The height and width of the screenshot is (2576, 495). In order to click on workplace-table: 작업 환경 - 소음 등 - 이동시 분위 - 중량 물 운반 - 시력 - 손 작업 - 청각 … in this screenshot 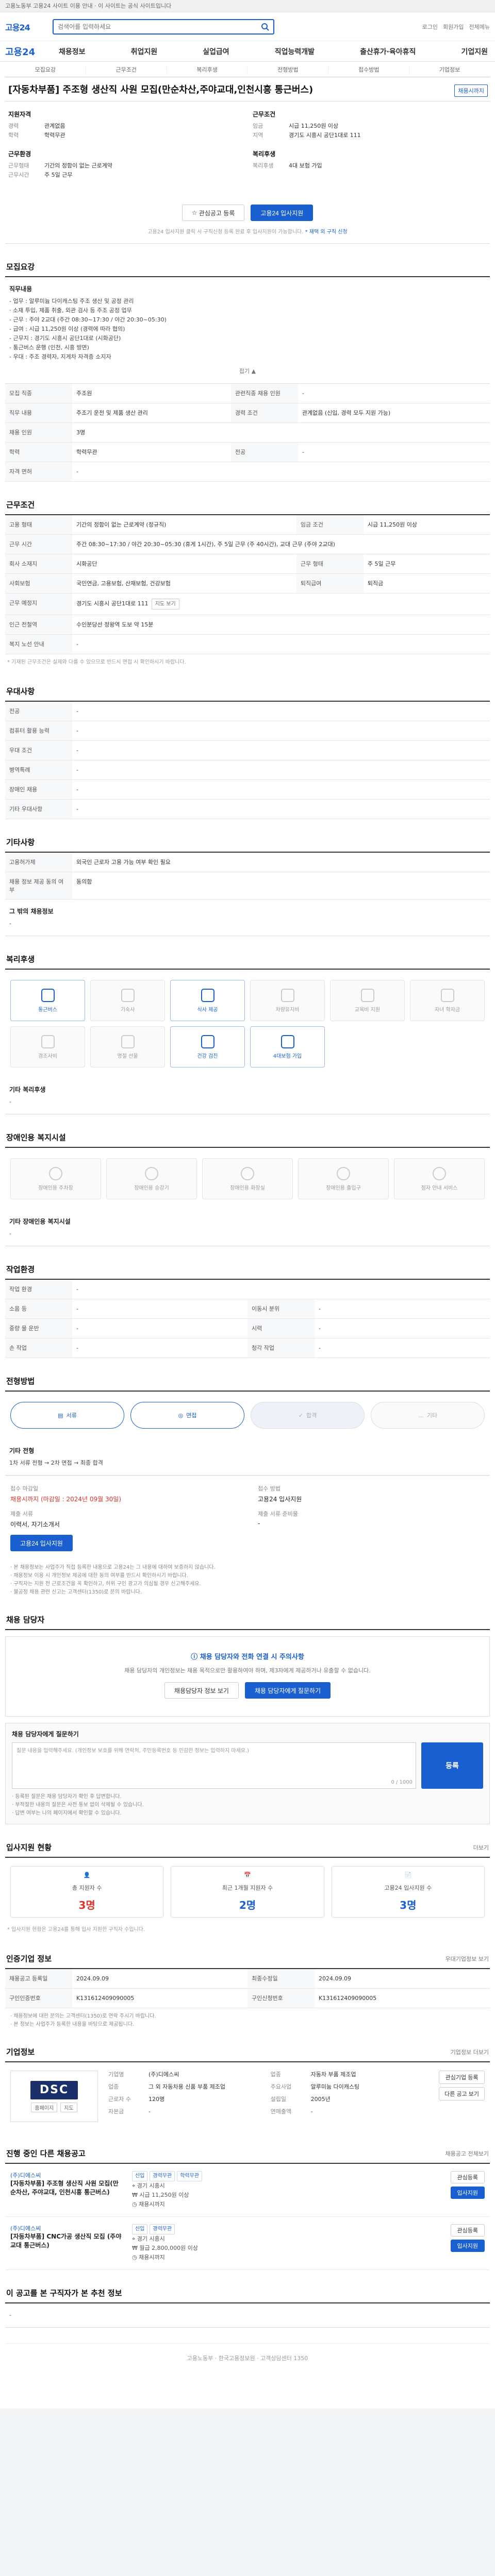, I will do `click(247, 1319)`.